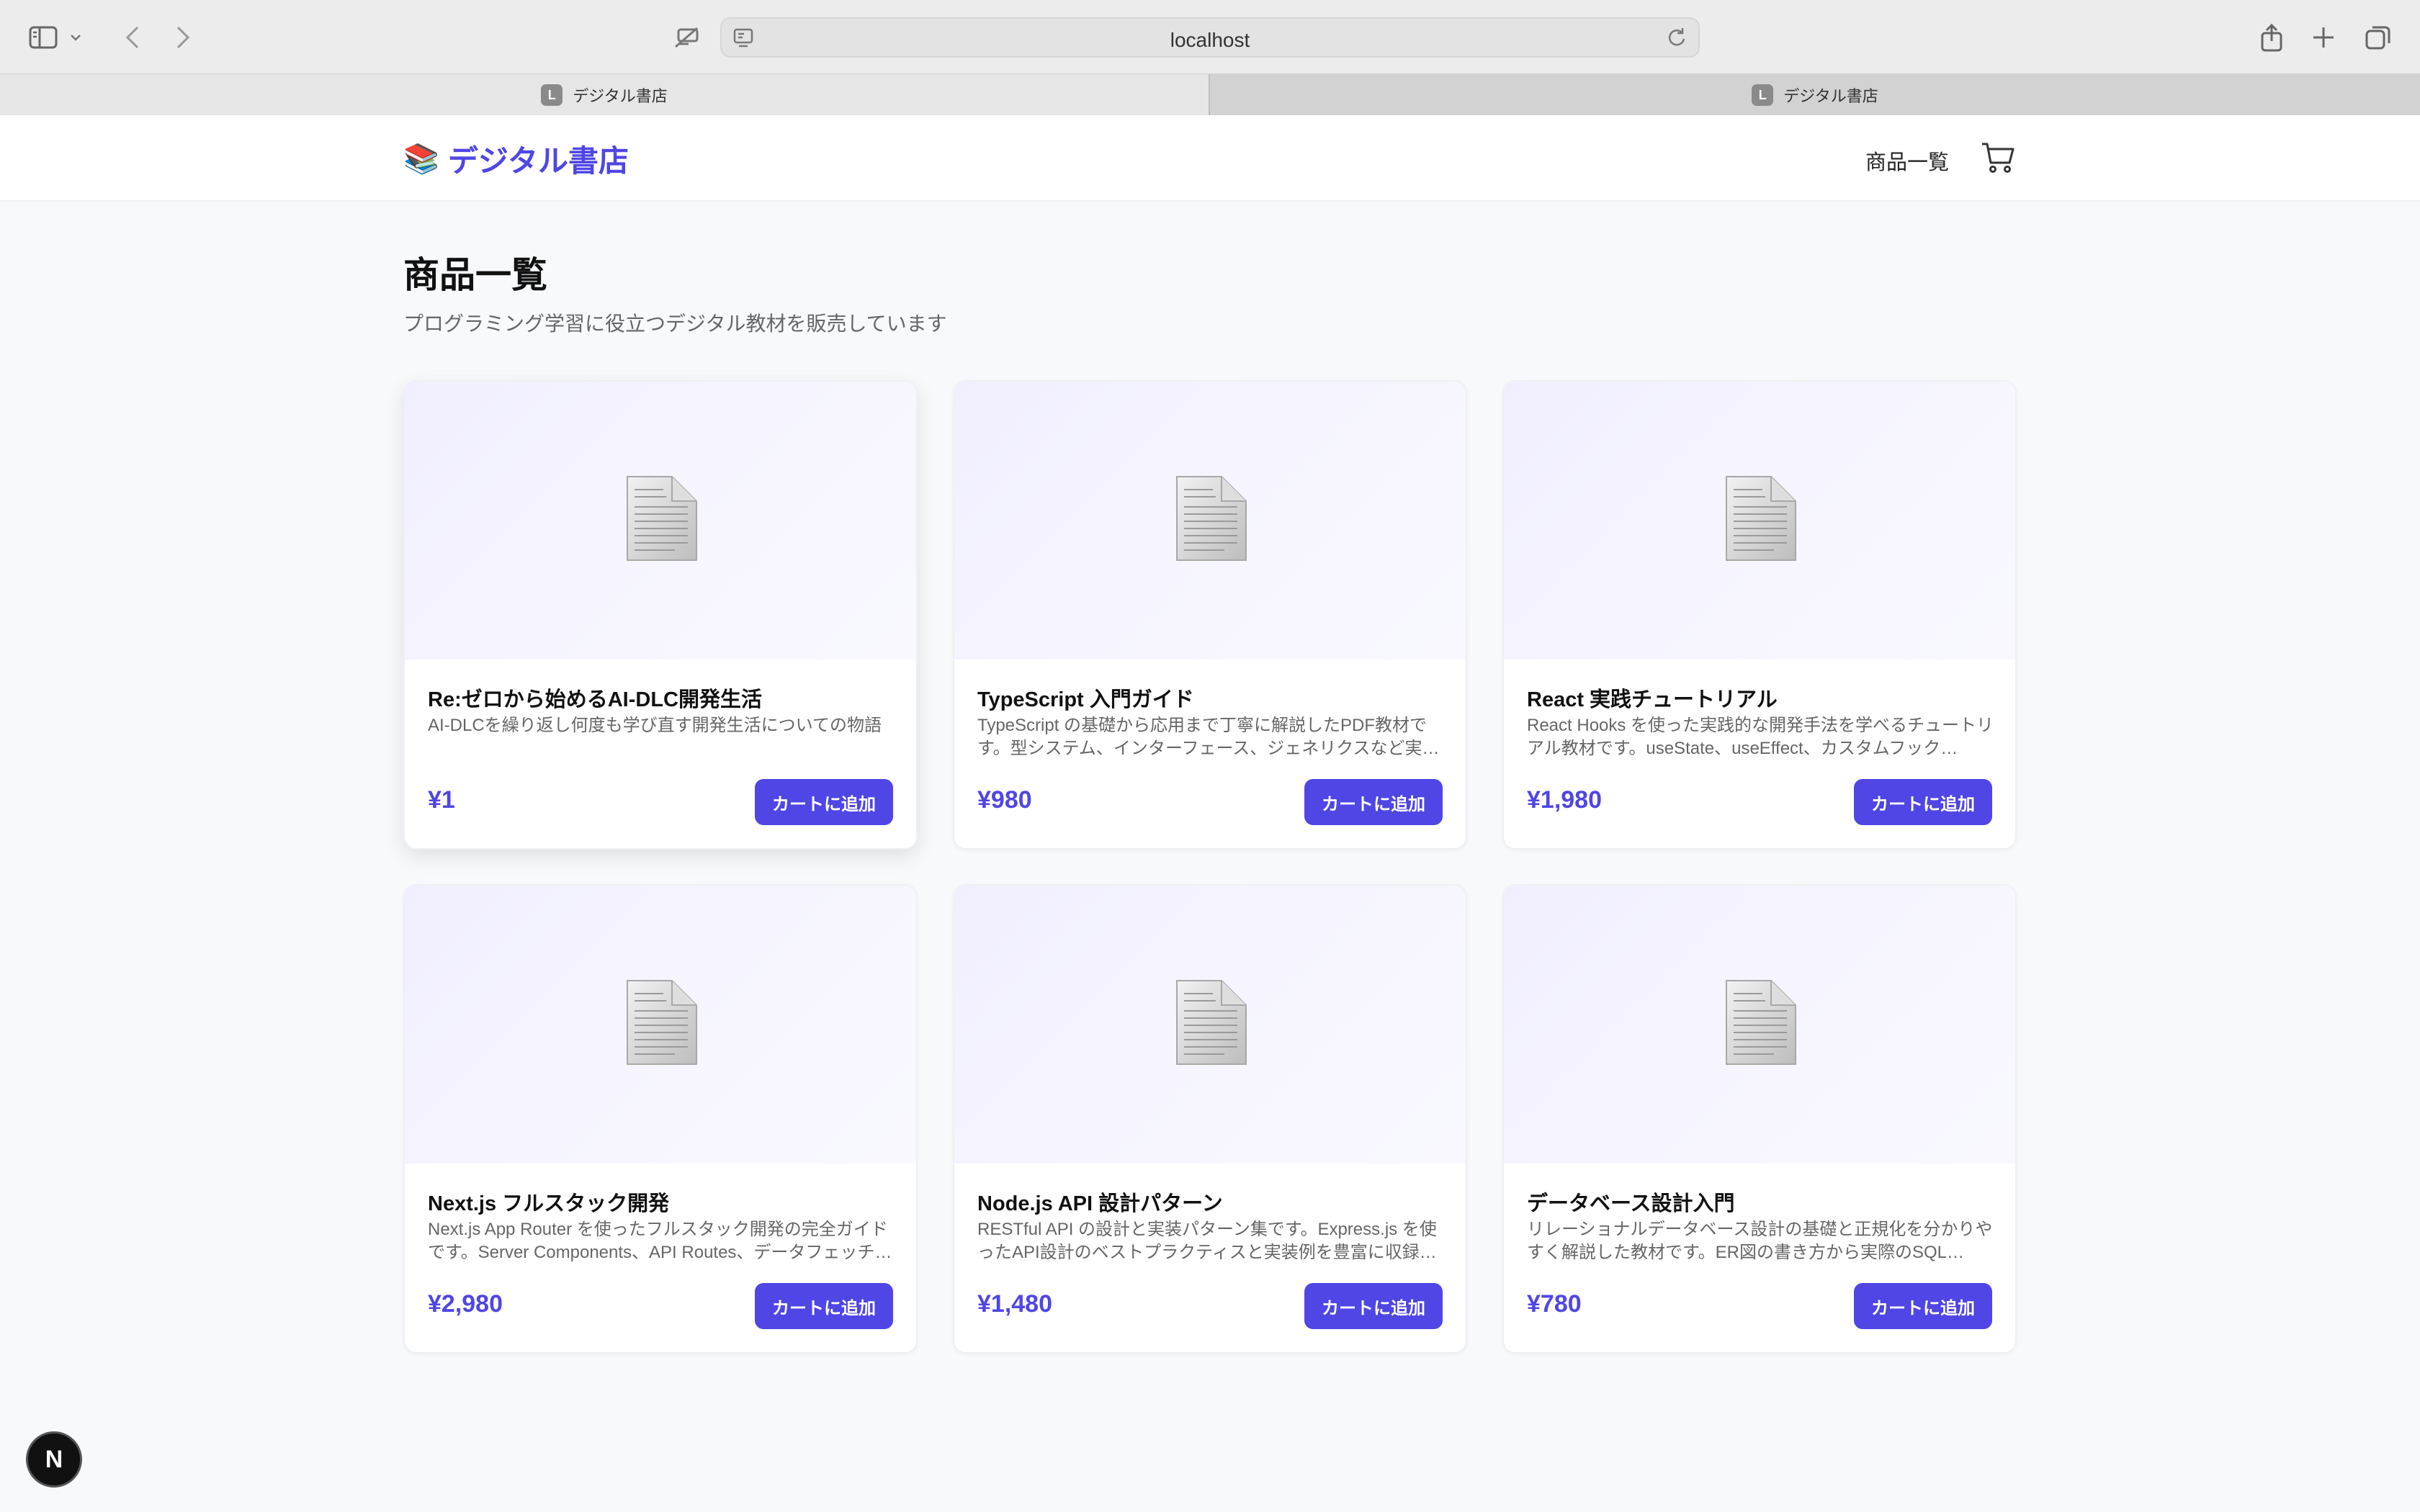 This screenshot has width=2420, height=1512. What do you see at coordinates (1907, 160) in the screenshot?
I see `nav-products-link: 商品一覧` at bounding box center [1907, 160].